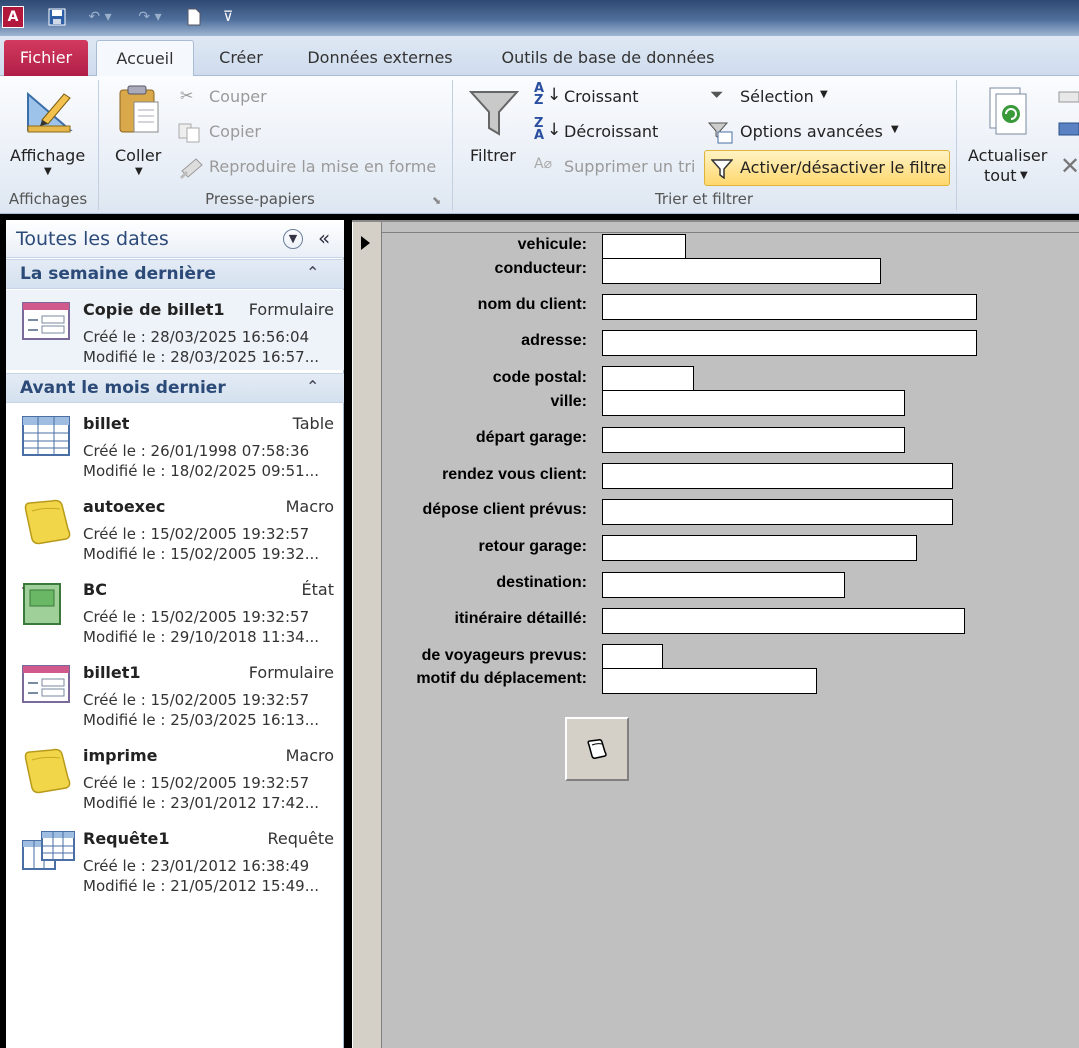  Describe the element at coordinates (501, 678) in the screenshot. I see `label-motif-du-deplacement: motif du déplacement:` at that location.